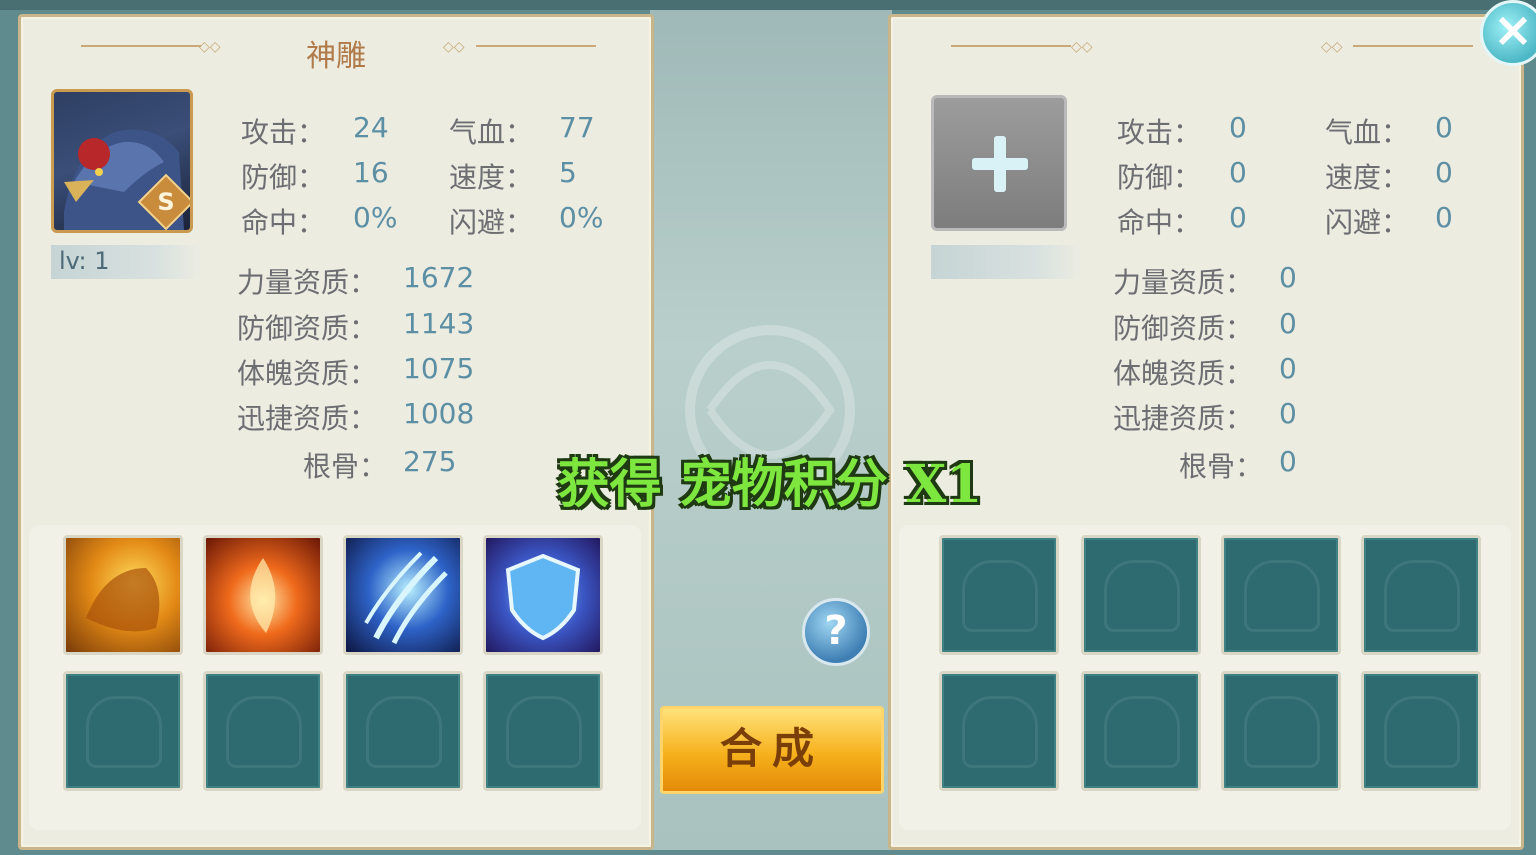  I want to click on shield-icon, so click(543, 595).